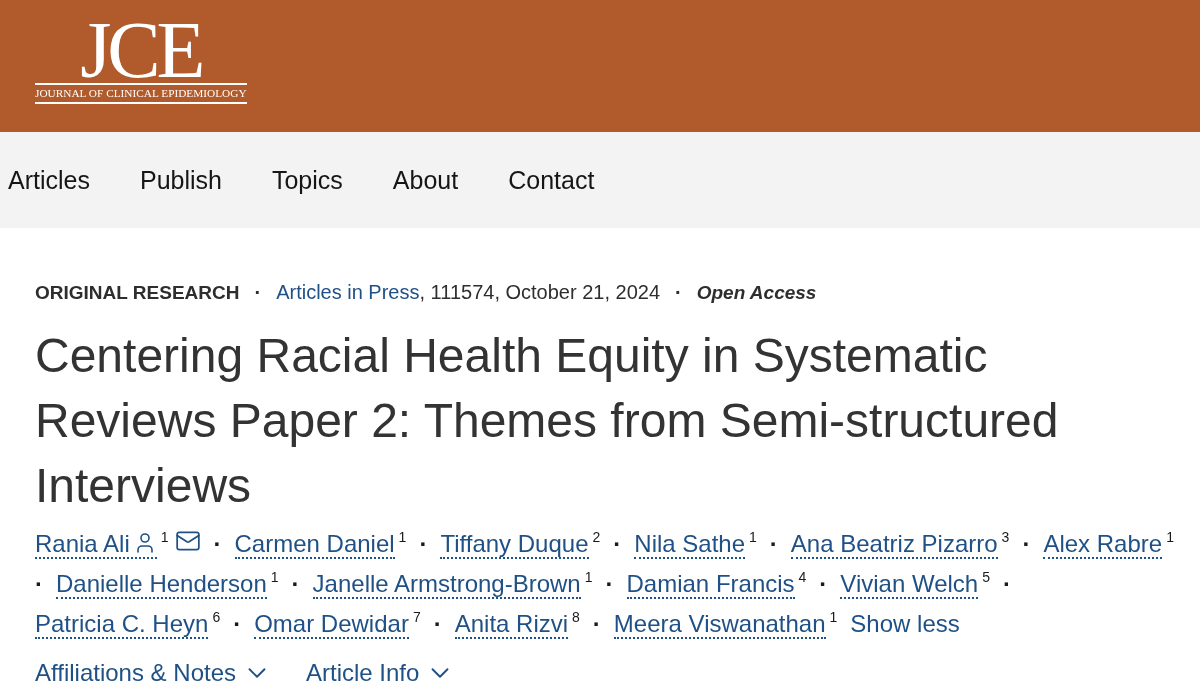 Image resolution: width=1200 pixels, height=694 pixels. I want to click on open-access-label: Open Access, so click(756, 293).